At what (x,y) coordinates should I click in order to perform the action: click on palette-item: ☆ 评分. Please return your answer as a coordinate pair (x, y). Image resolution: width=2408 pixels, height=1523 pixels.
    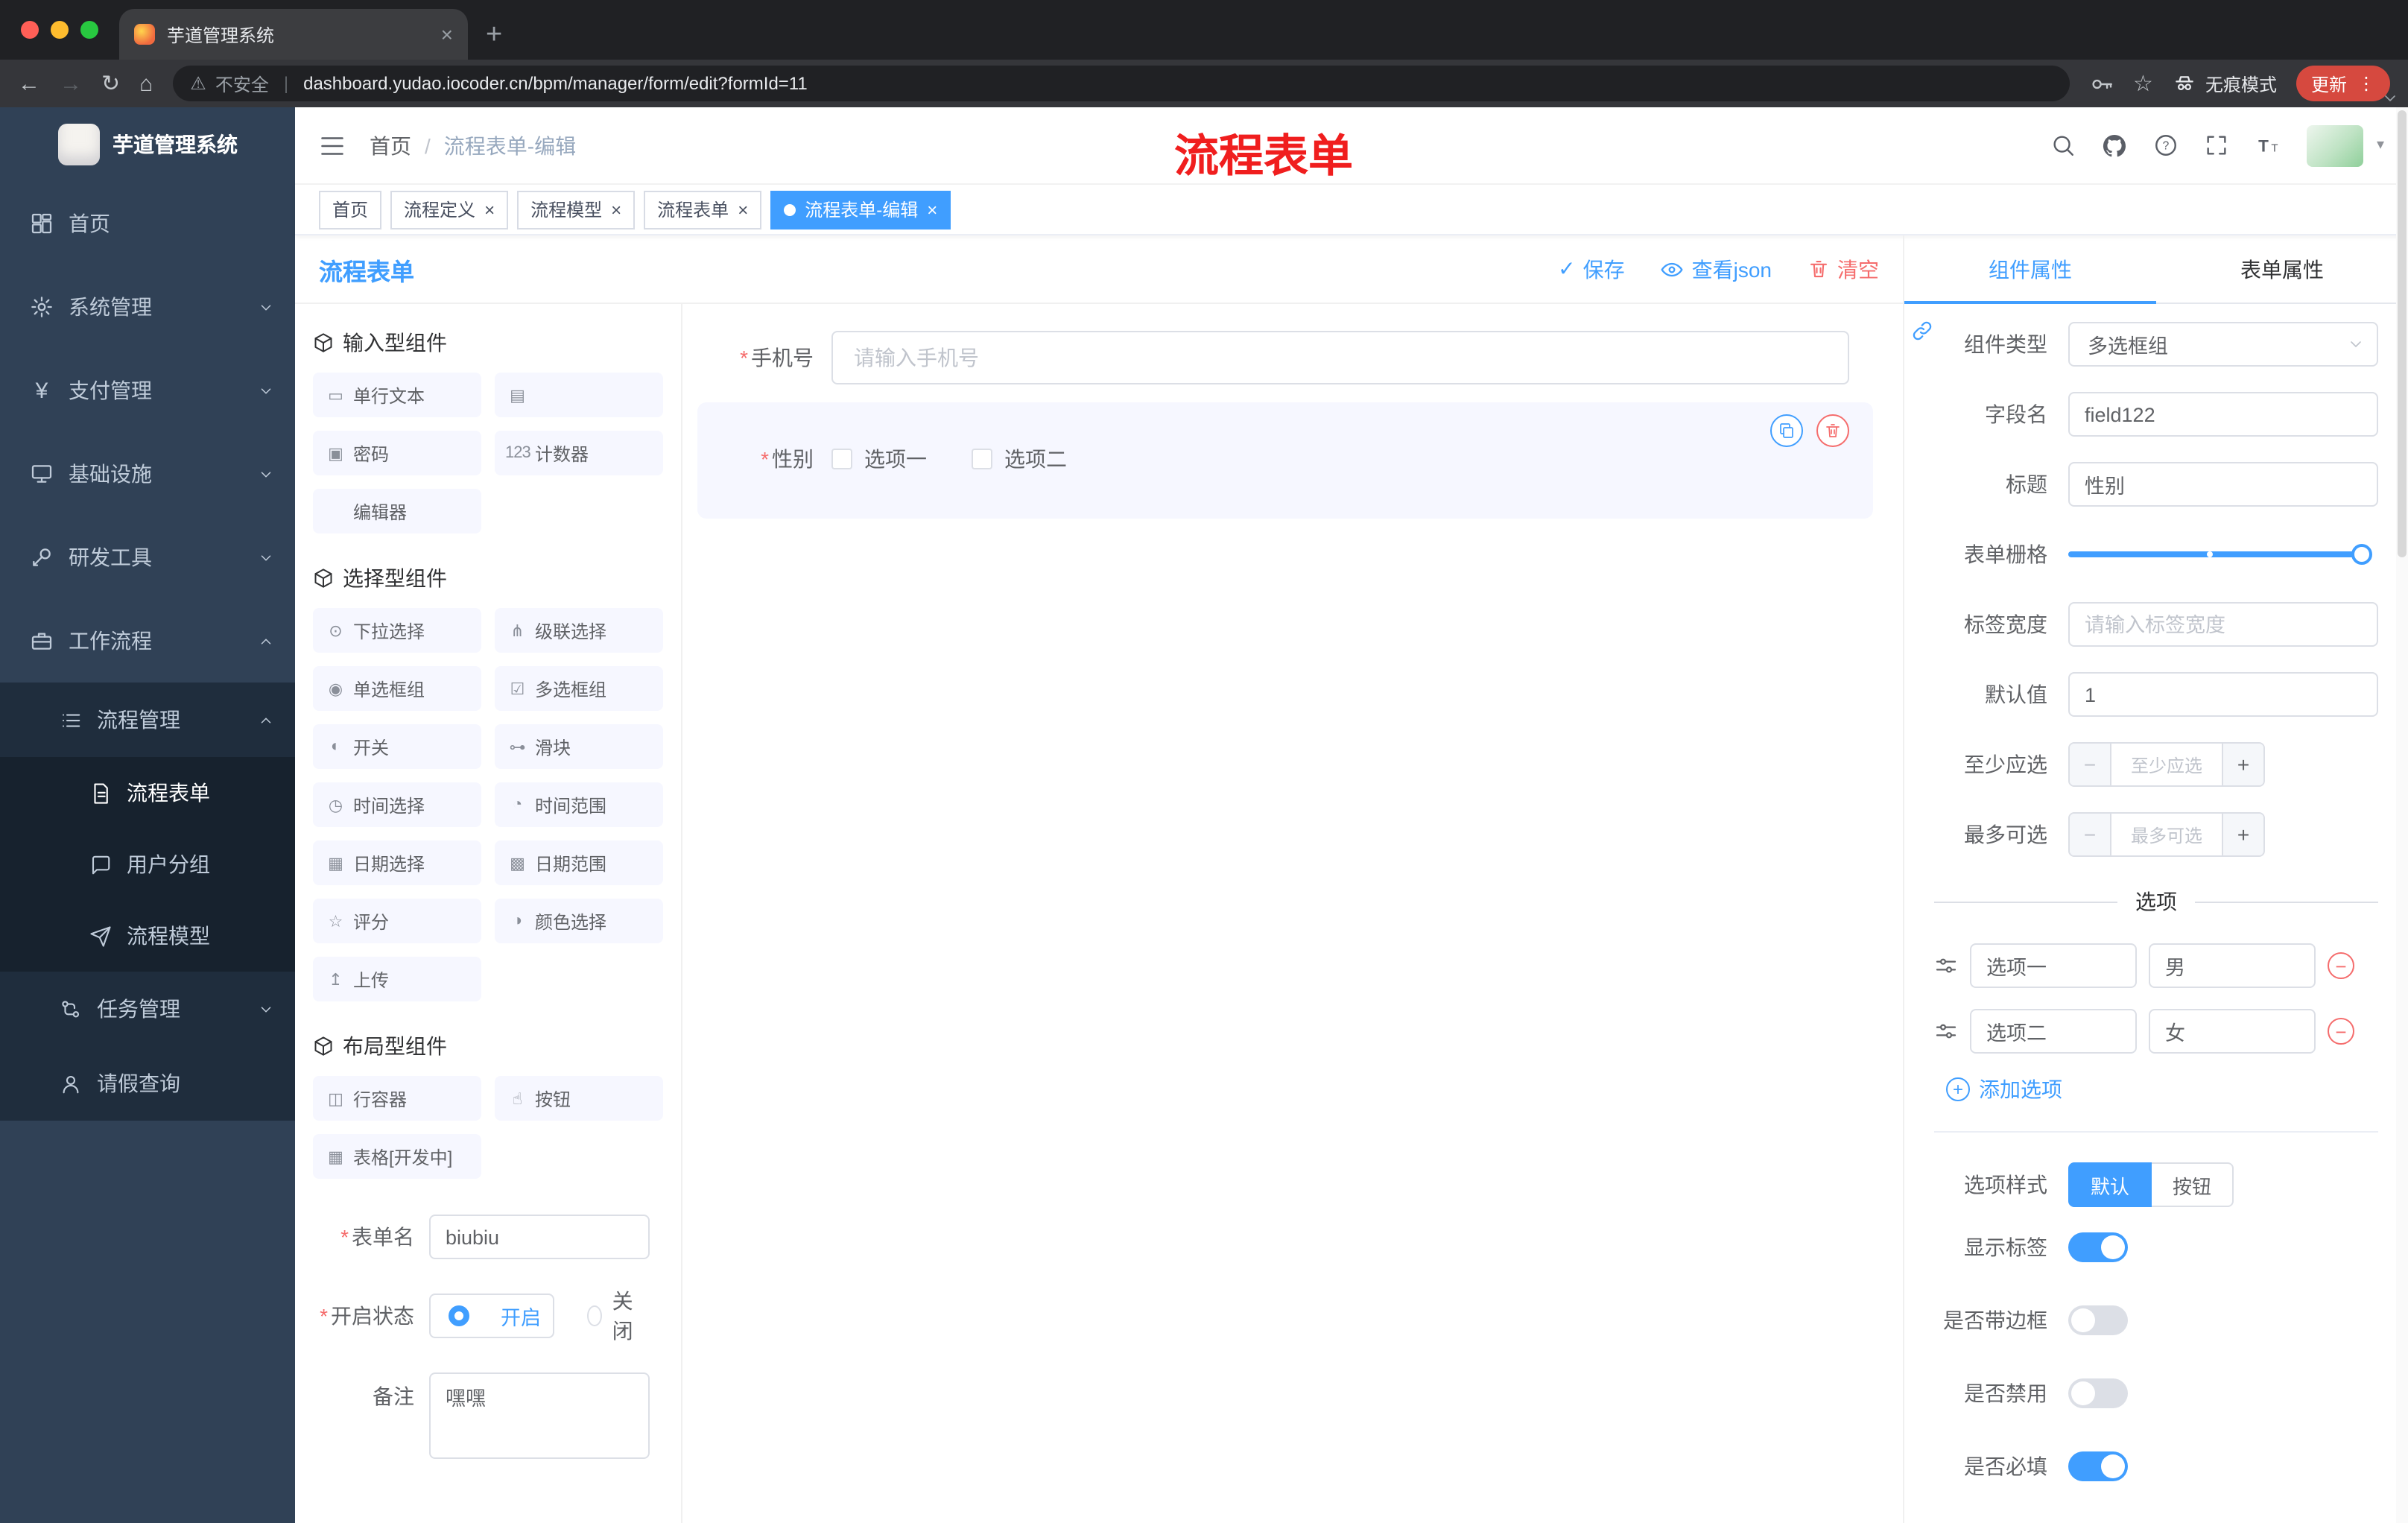
    Looking at the image, I should click on (397, 921).